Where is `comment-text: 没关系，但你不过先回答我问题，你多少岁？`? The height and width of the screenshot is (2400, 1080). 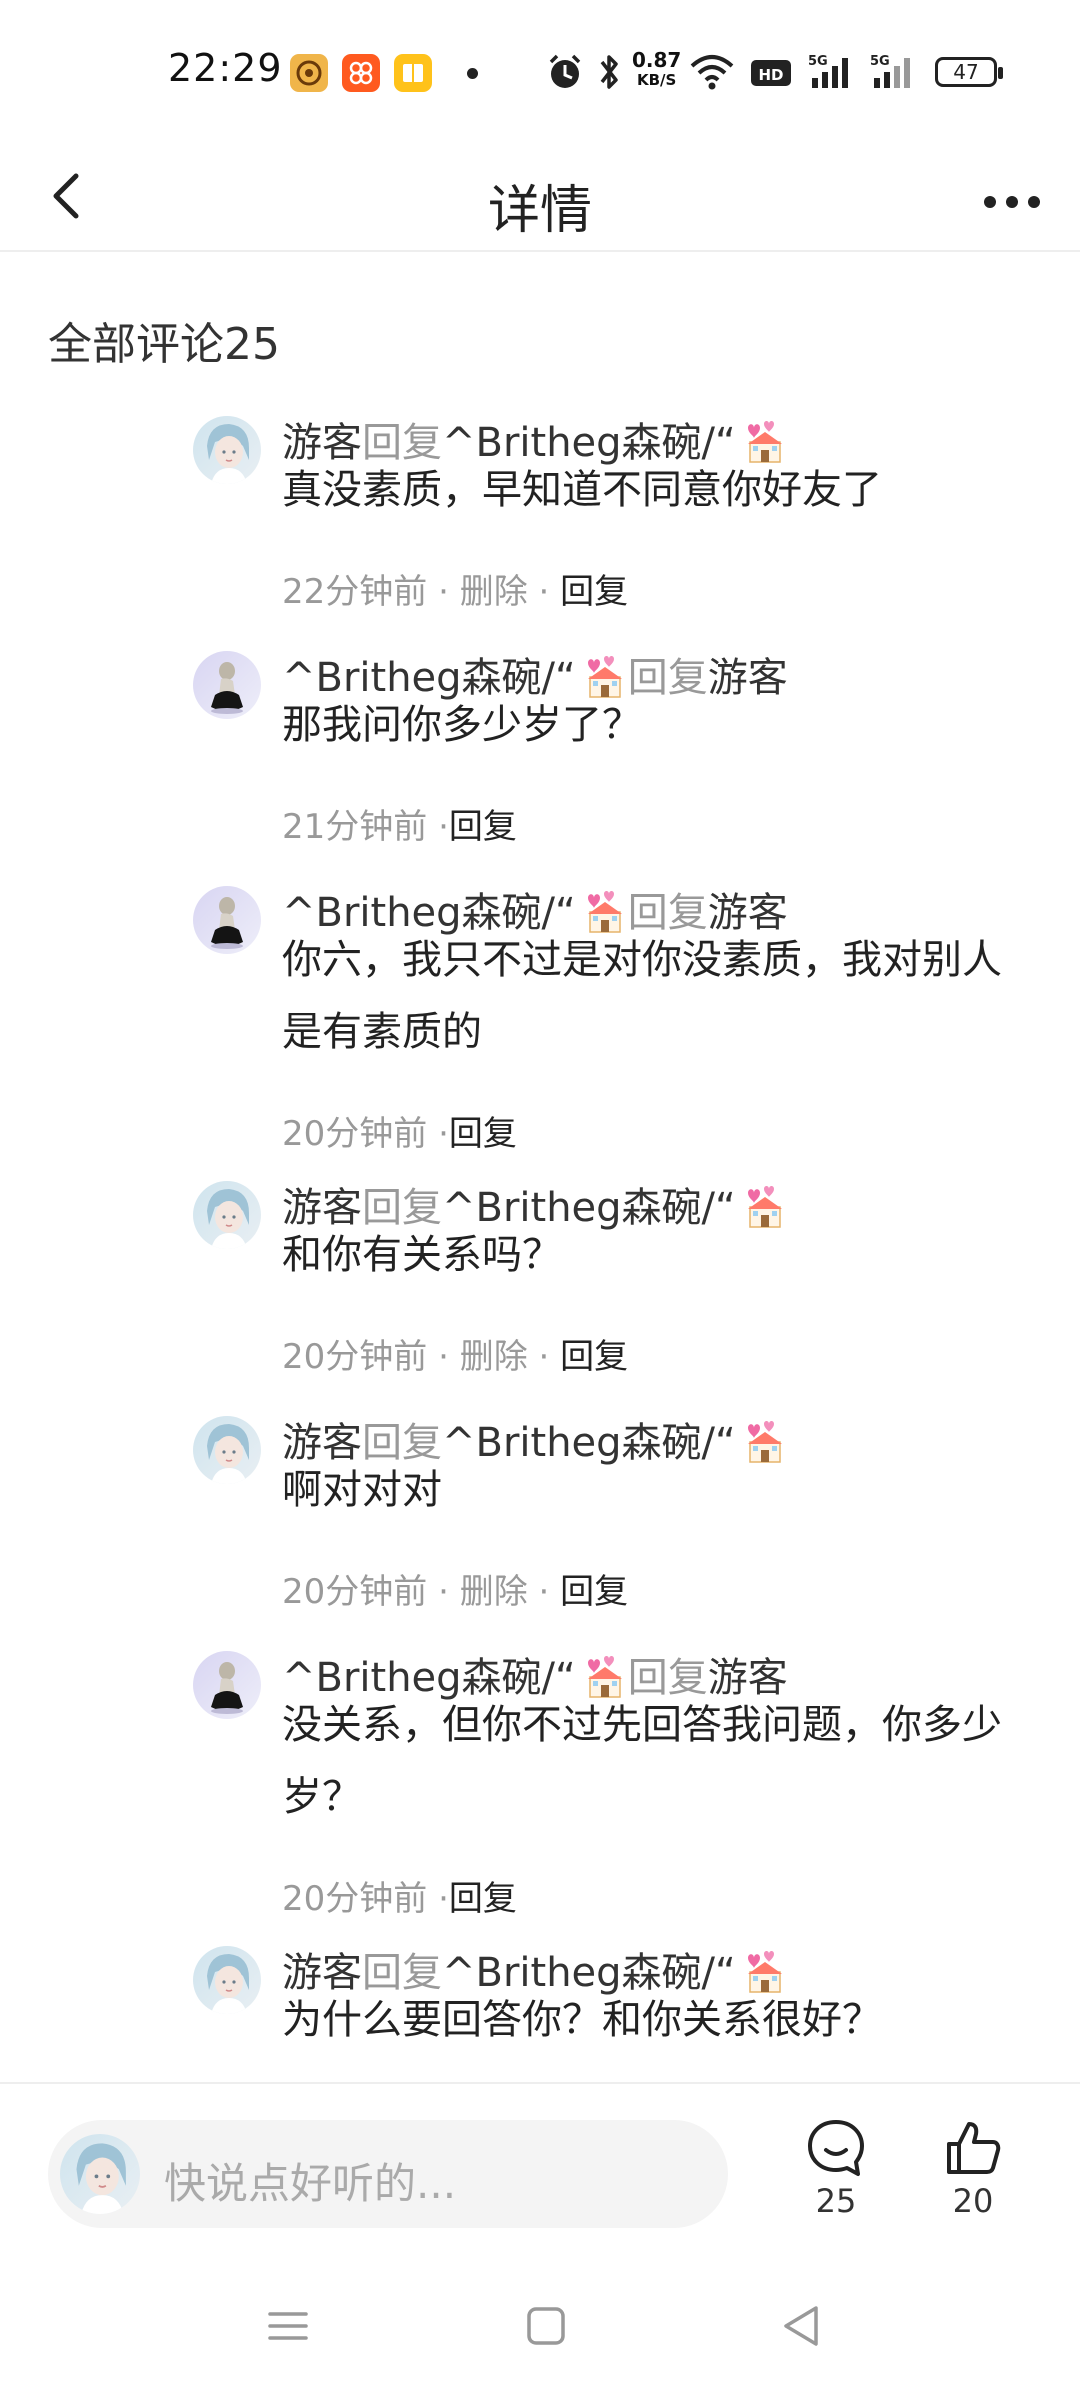 comment-text: 没关系，但你不过先回答我问题，你多少岁？ is located at coordinates (642, 1761).